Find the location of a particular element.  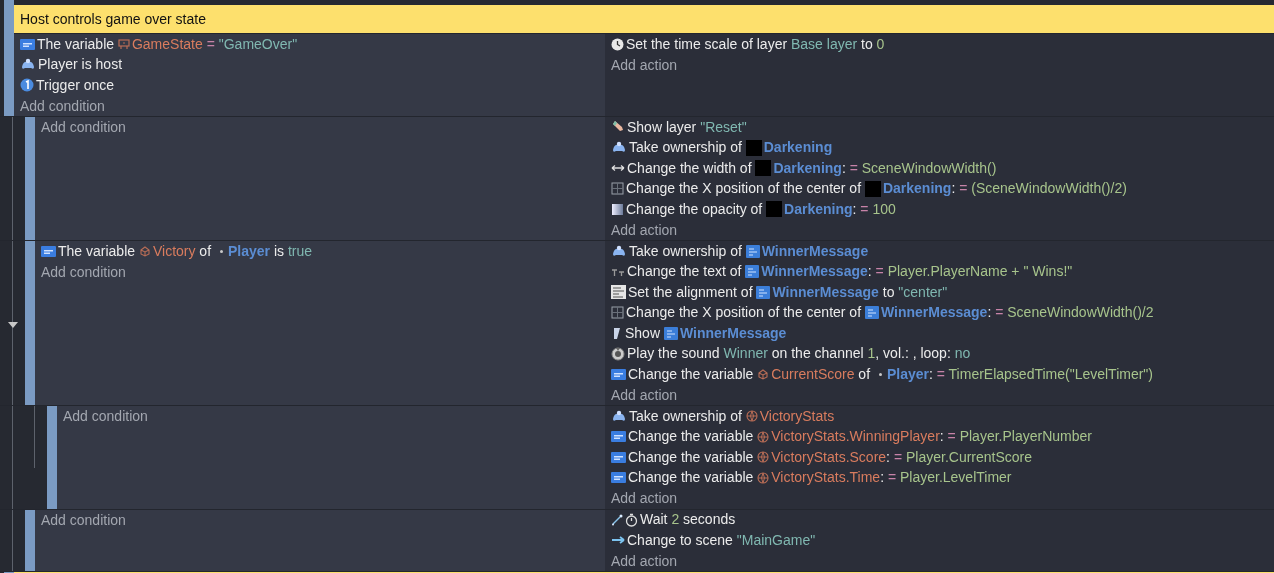

action-text: VictoryStats is located at coordinates (797, 416).